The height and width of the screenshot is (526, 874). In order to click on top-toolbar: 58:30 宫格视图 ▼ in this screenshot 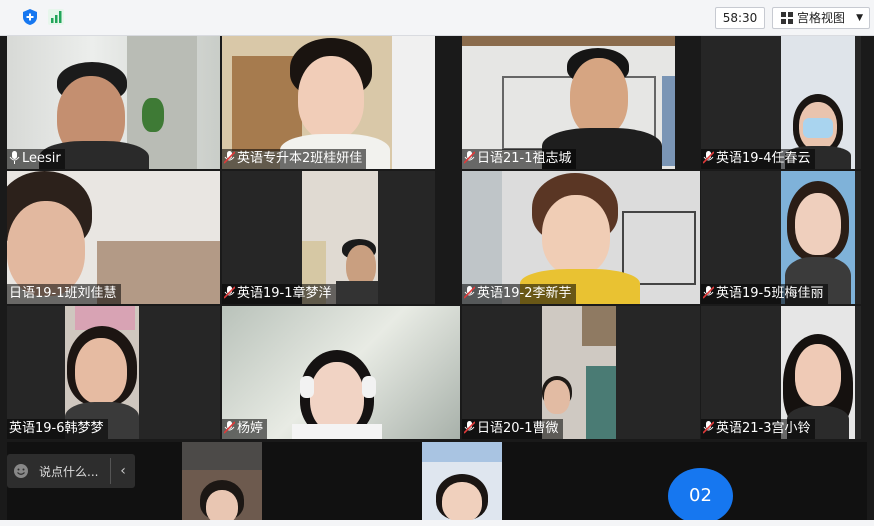, I will do `click(437, 18)`.